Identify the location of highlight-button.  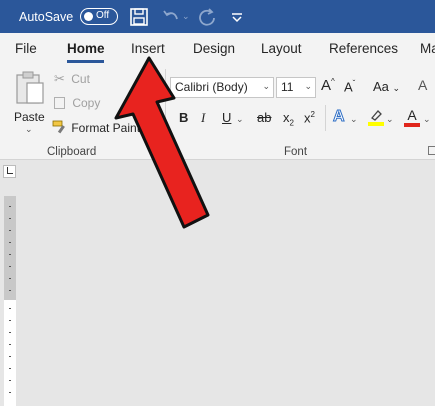
(376, 119).